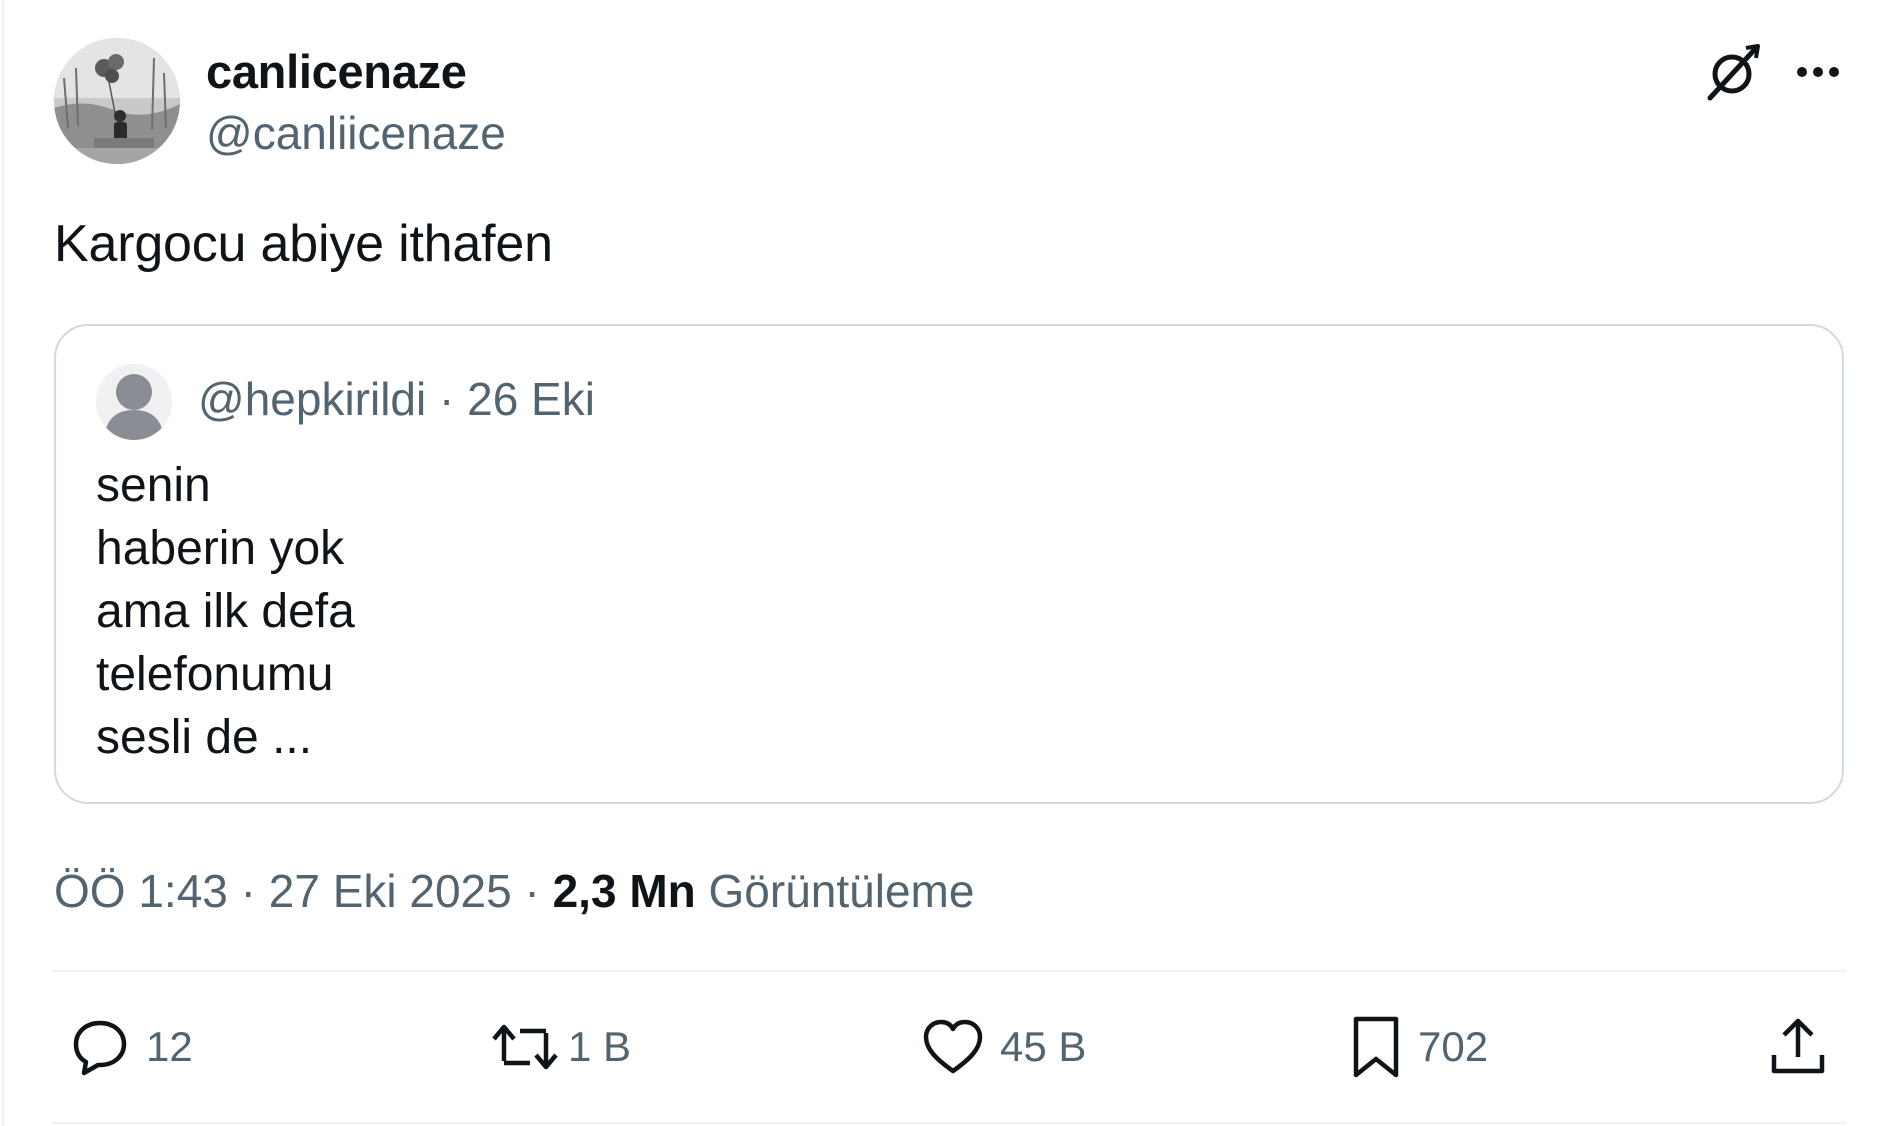 Image resolution: width=1888 pixels, height=1126 pixels. I want to click on bookmark-icon, so click(1376, 1047).